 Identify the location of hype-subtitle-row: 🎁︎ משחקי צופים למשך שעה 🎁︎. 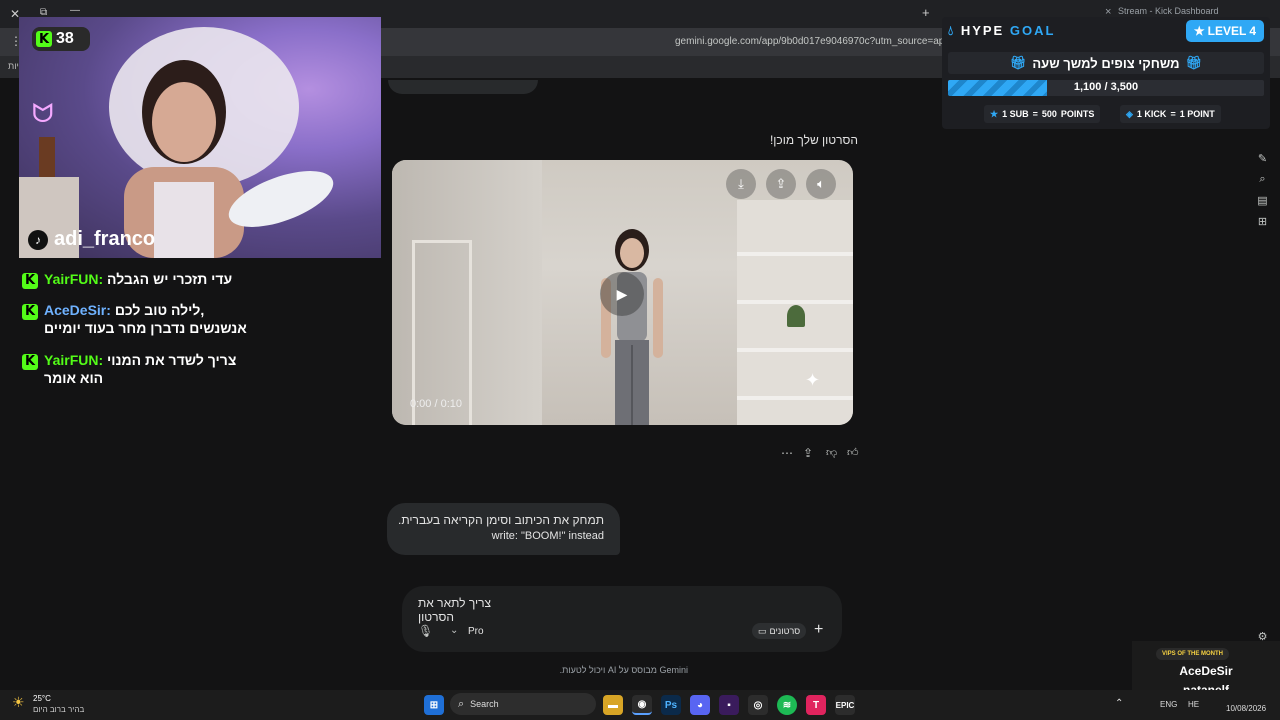
(1106, 63).